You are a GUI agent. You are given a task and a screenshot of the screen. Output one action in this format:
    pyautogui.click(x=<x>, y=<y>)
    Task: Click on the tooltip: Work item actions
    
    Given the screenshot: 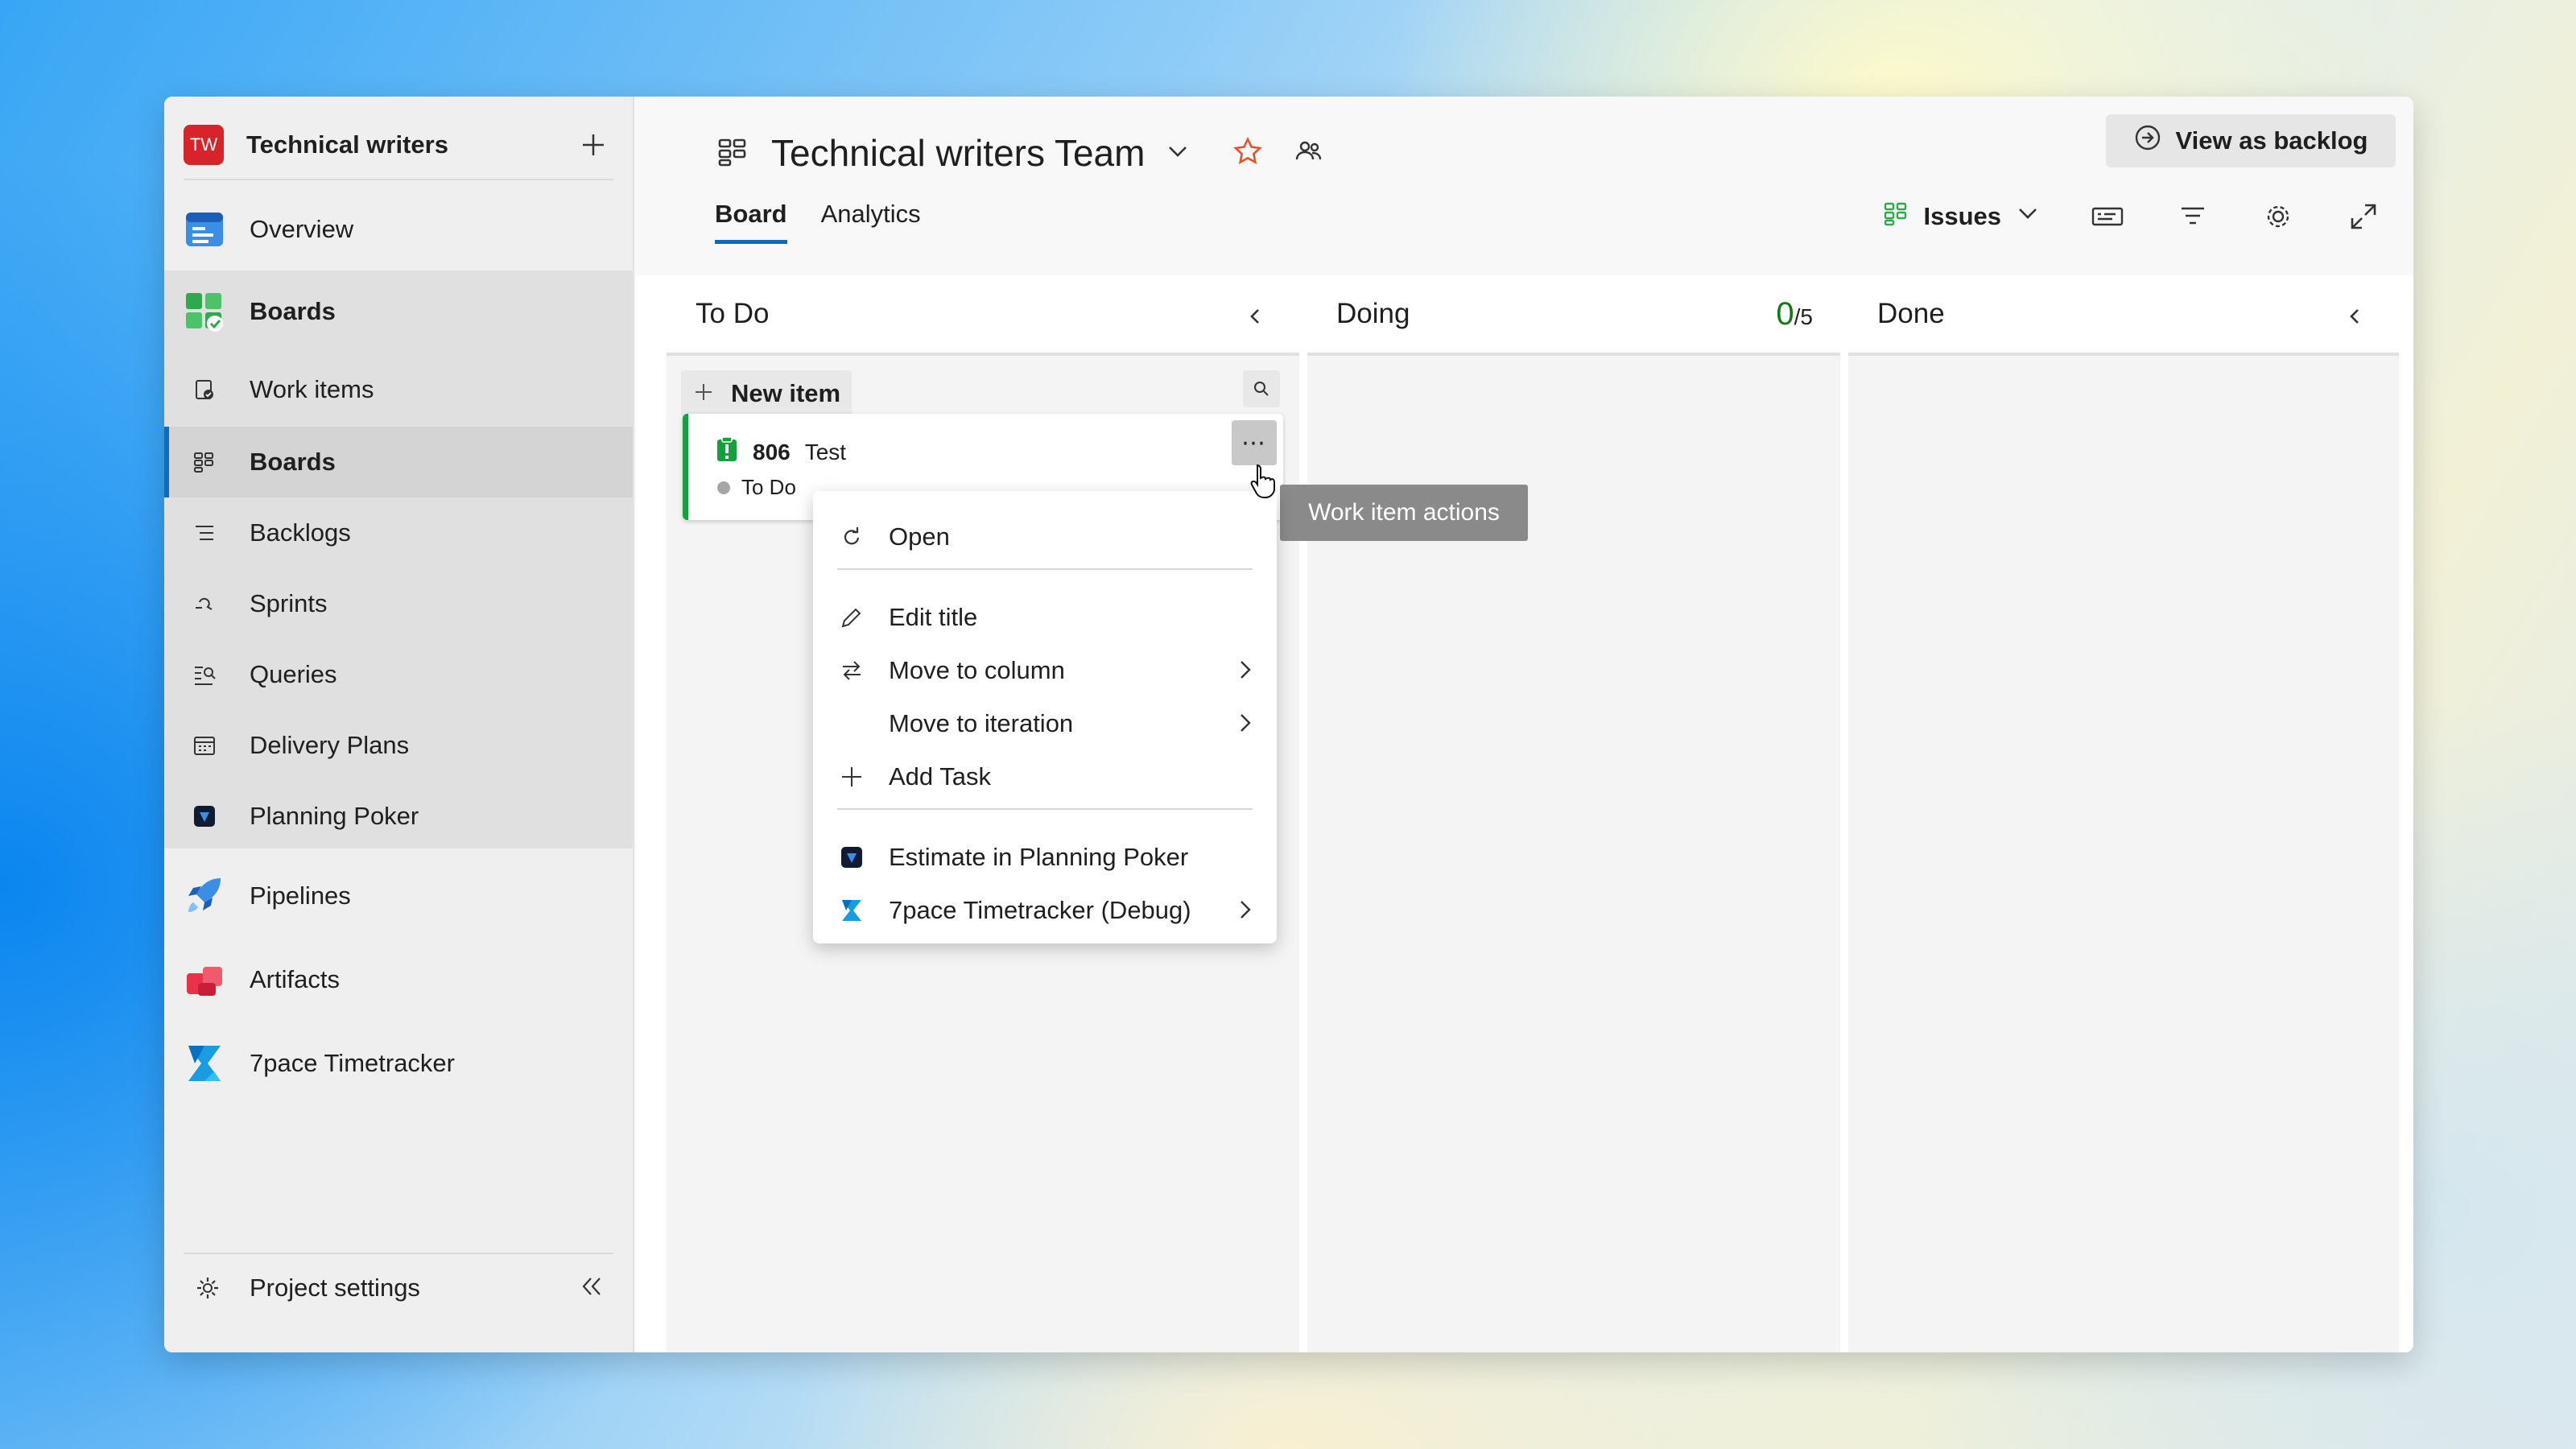 What is the action you would take?
    pyautogui.click(x=1404, y=513)
    